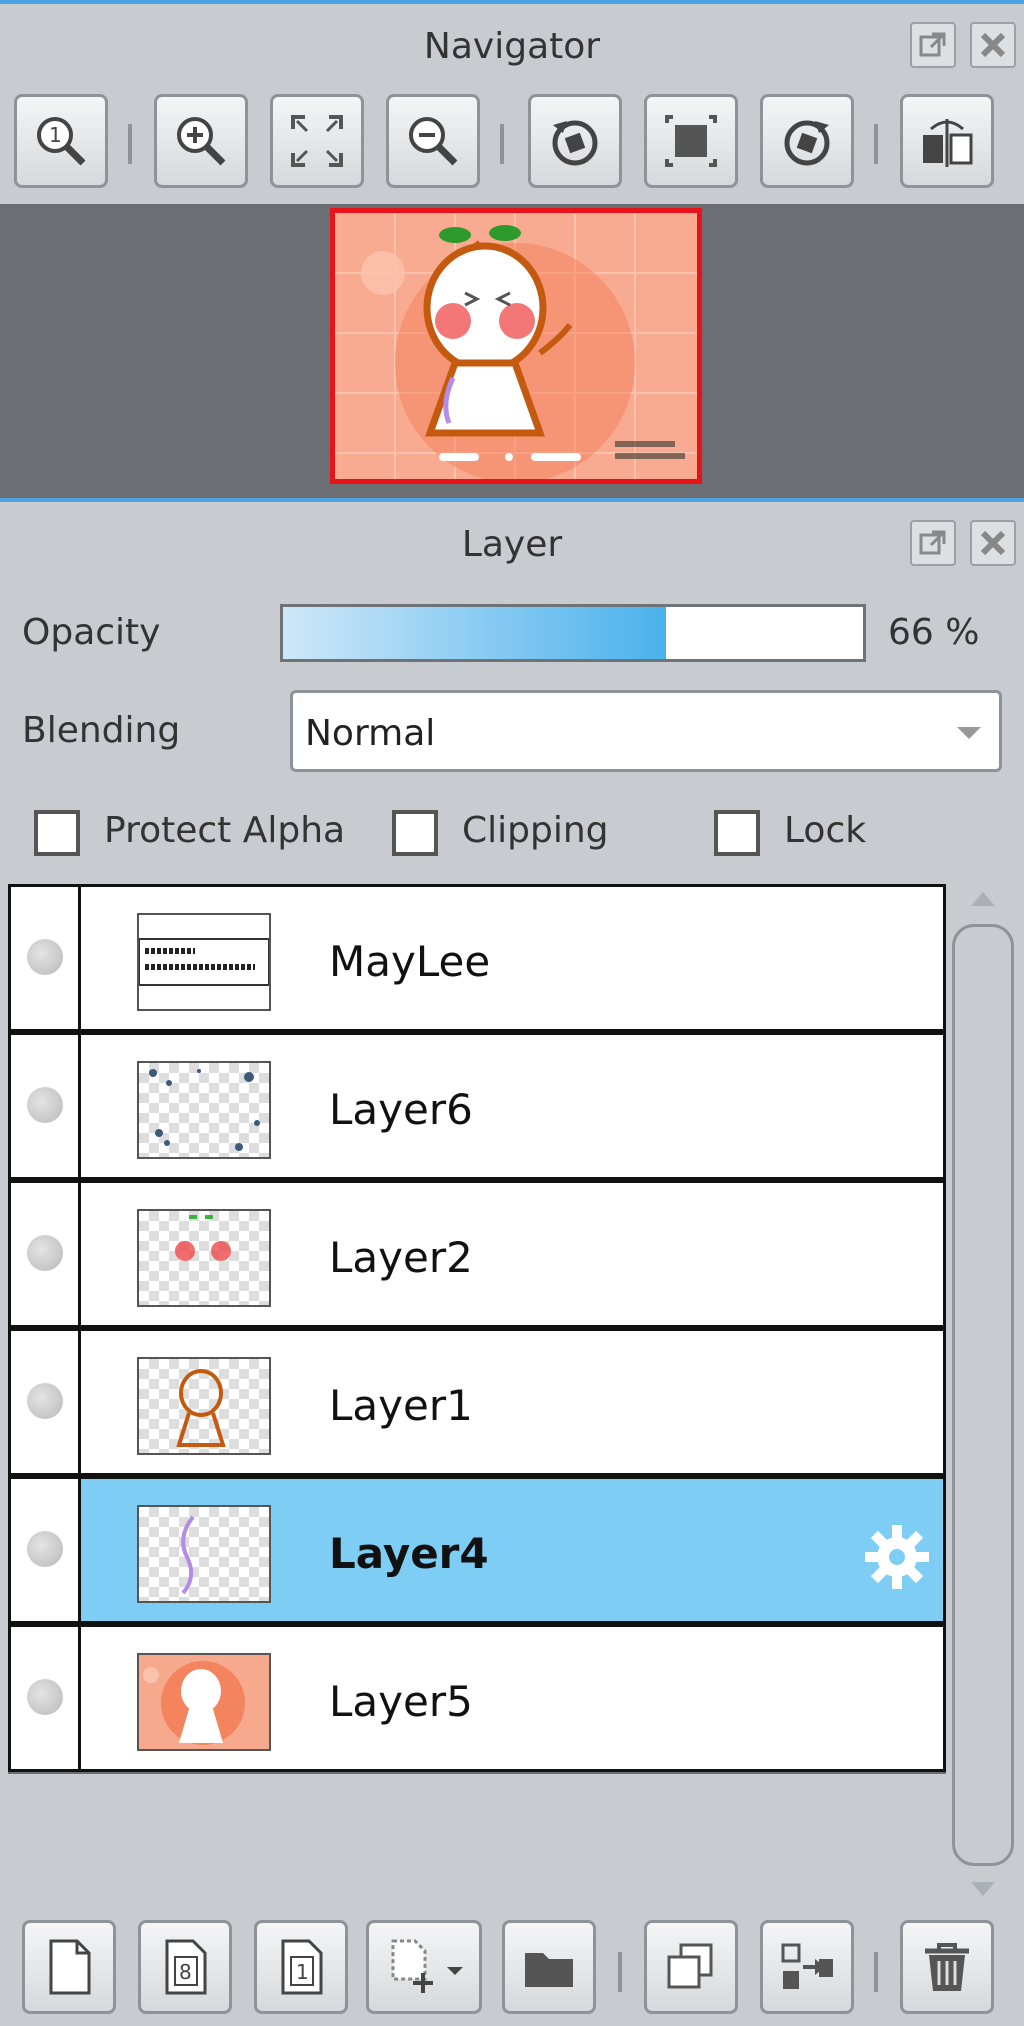  I want to click on protect-alpha-label: Protect Alpha, so click(225, 830).